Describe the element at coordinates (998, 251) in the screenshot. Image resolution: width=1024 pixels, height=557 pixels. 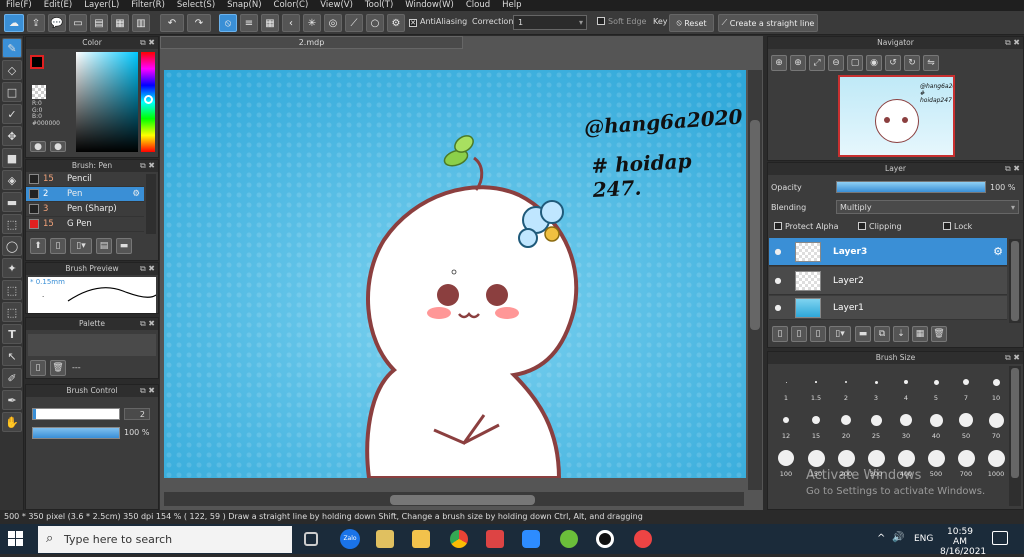
I see `gear-icon: ⚙` at that location.